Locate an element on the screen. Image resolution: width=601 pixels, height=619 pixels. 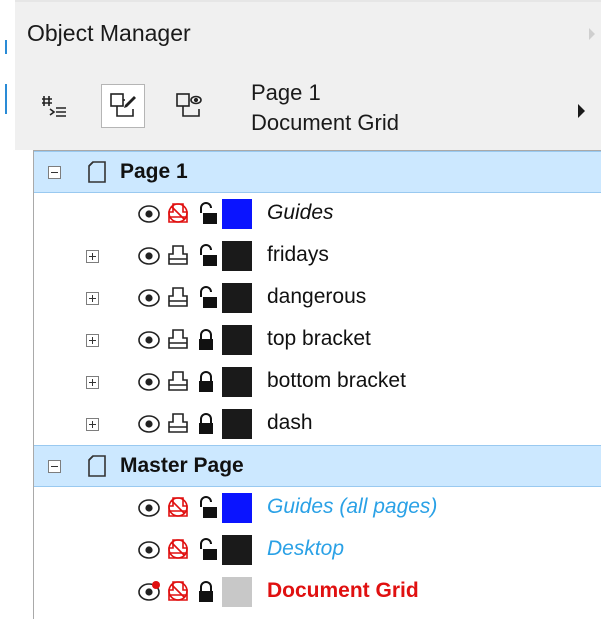
current-page-name: Page 1 is located at coordinates (286, 92).